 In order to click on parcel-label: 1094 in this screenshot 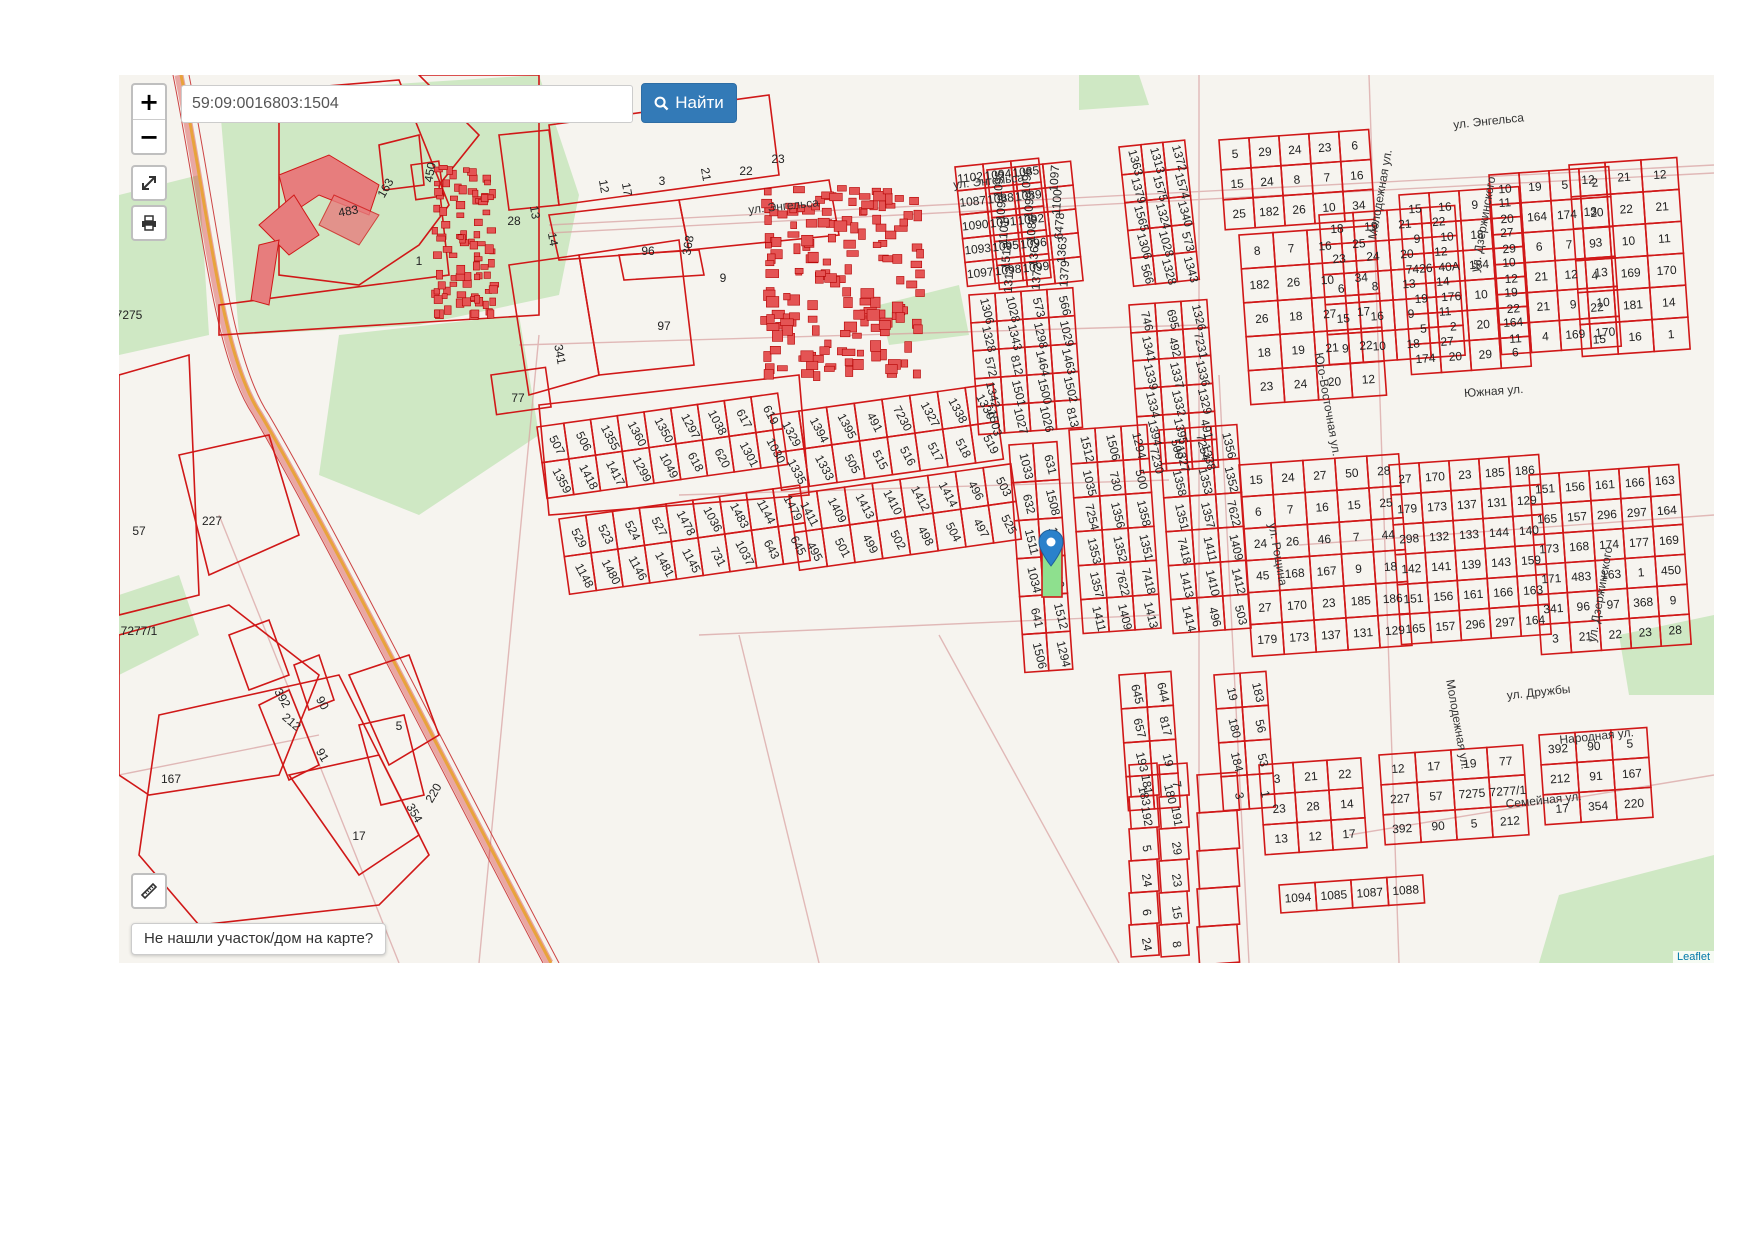, I will do `click(1298, 898)`.